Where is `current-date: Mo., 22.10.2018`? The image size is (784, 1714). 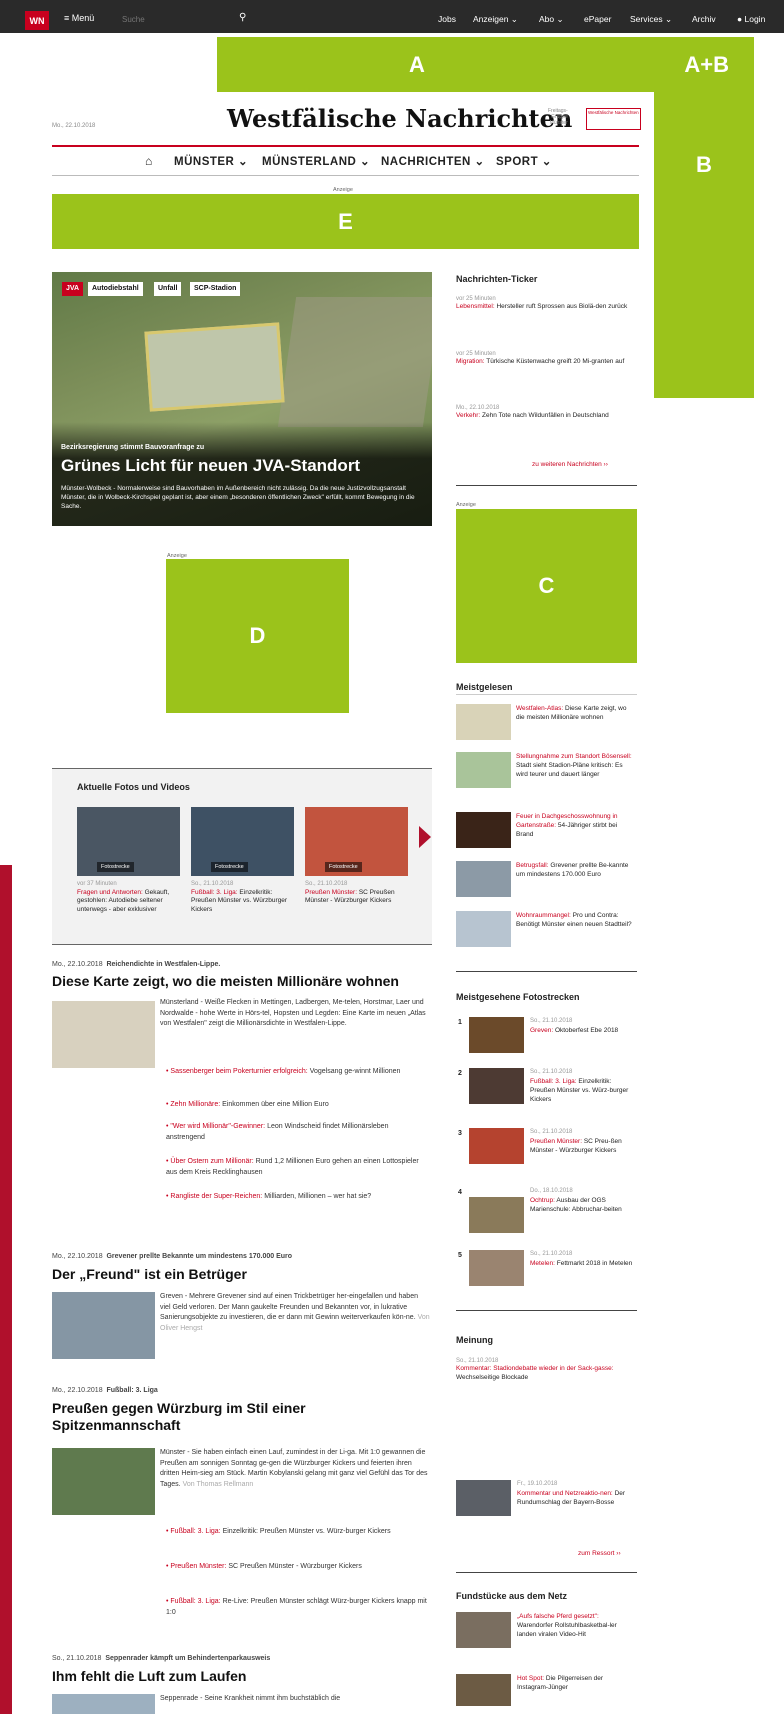
current-date: Mo., 22.10.2018 is located at coordinates (74, 126).